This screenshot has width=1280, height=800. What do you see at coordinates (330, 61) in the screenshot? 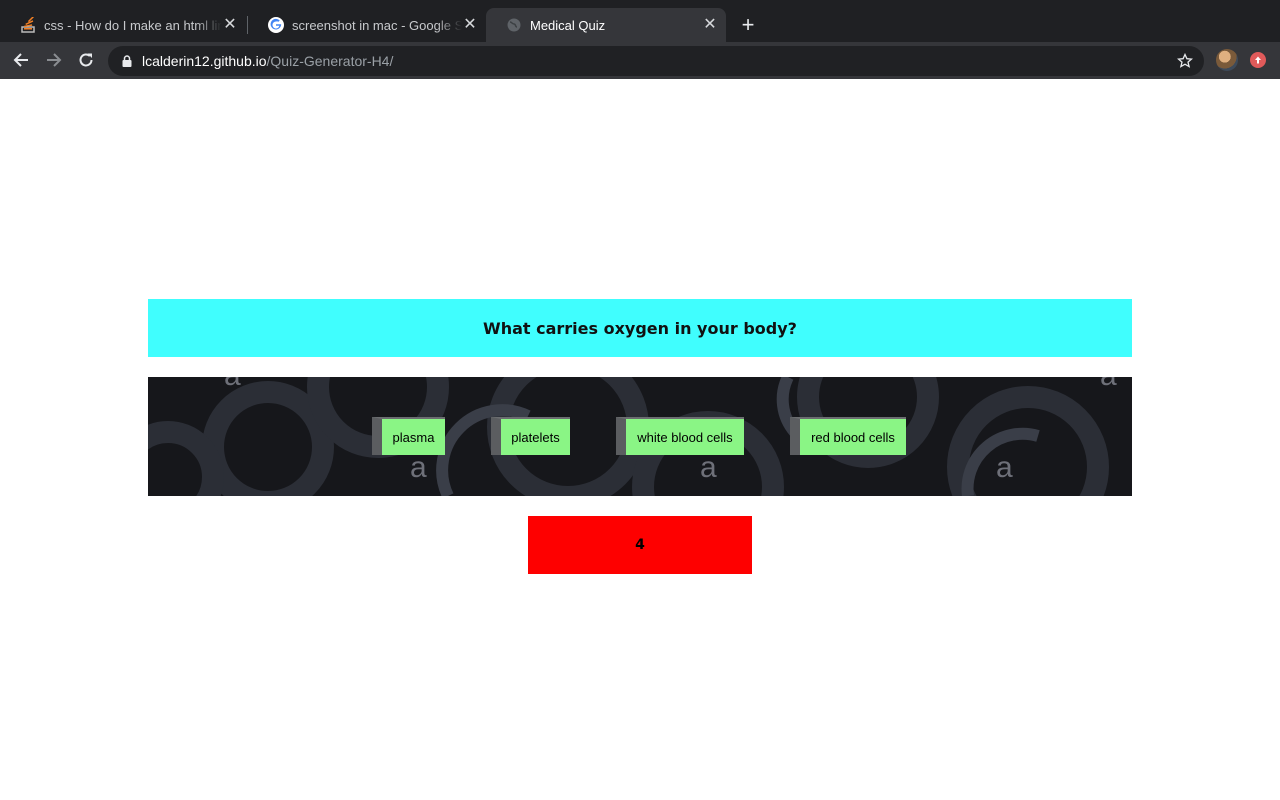
I see `url-path: /Quiz-Generator-H4/` at bounding box center [330, 61].